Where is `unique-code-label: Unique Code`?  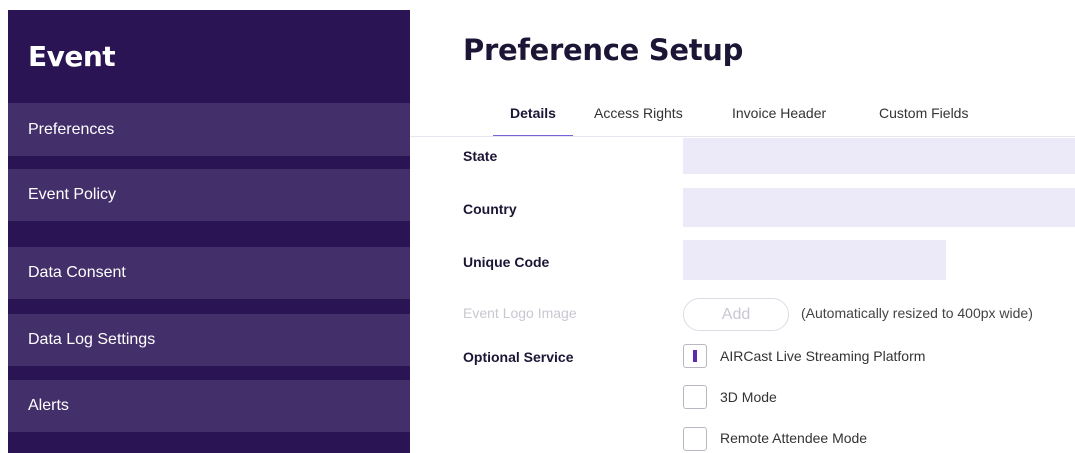
unique-code-label: Unique Code is located at coordinates (506, 262).